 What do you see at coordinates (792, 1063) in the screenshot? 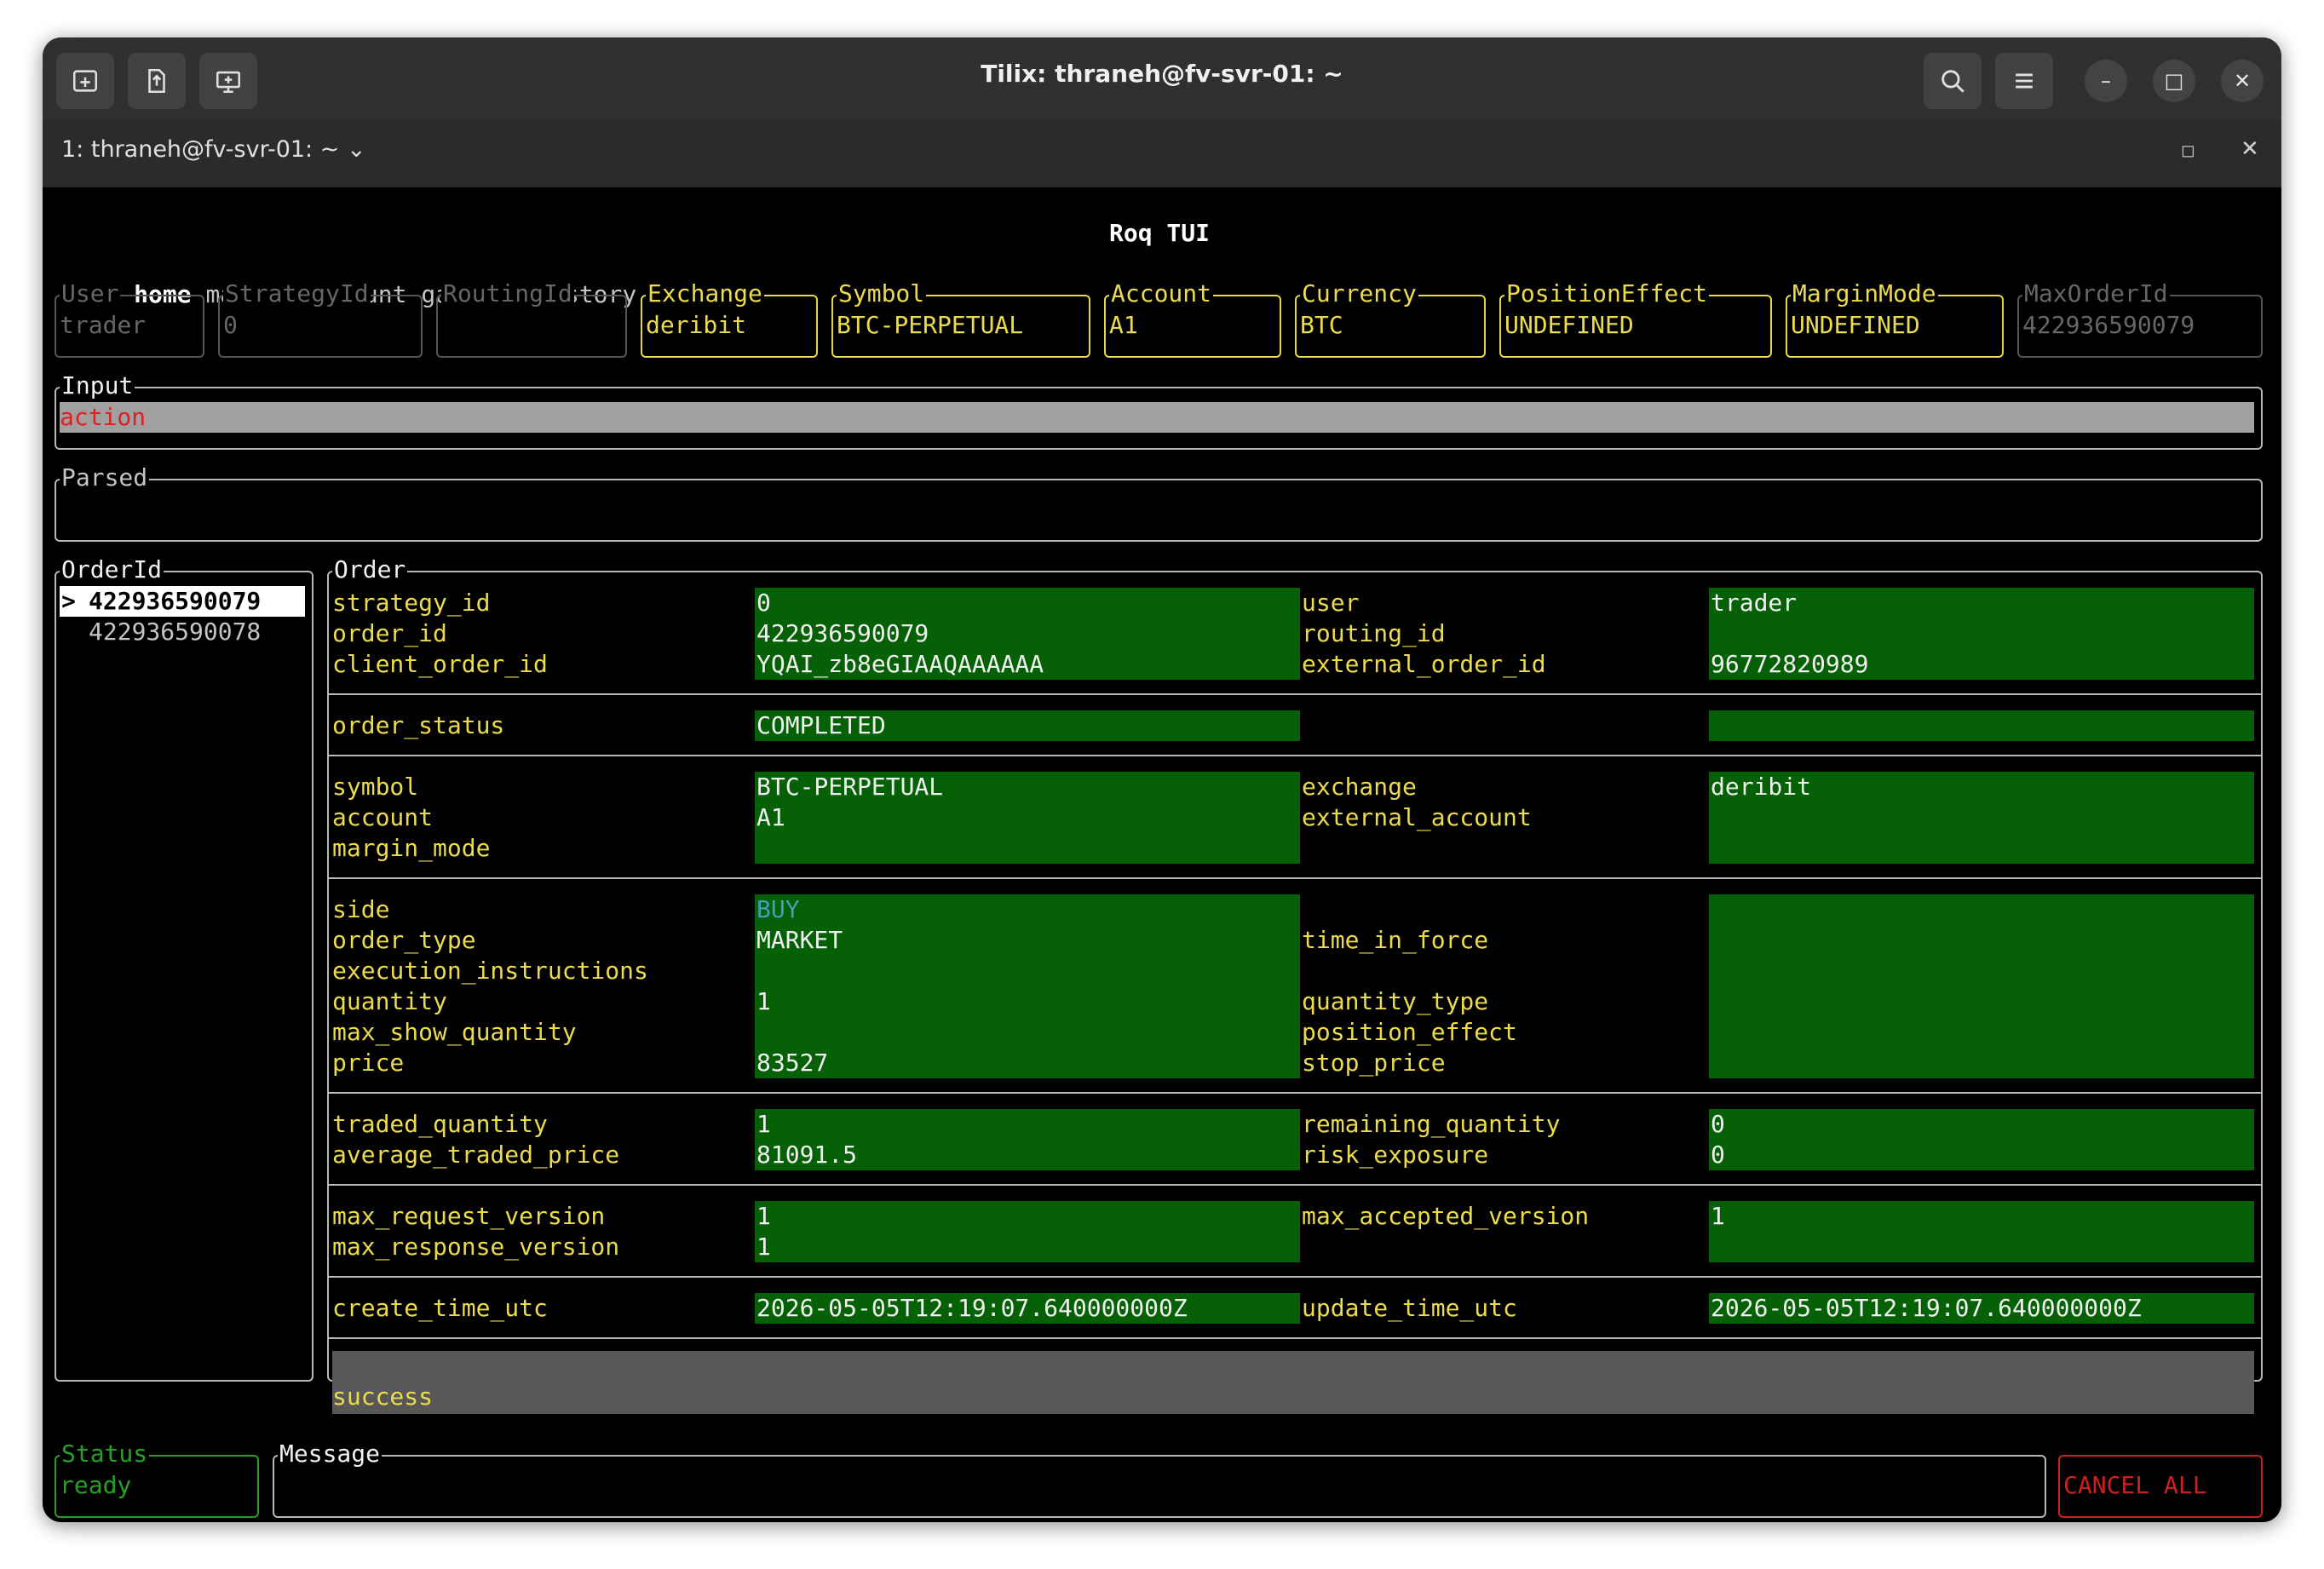
I see `field-value-price: 83527` at bounding box center [792, 1063].